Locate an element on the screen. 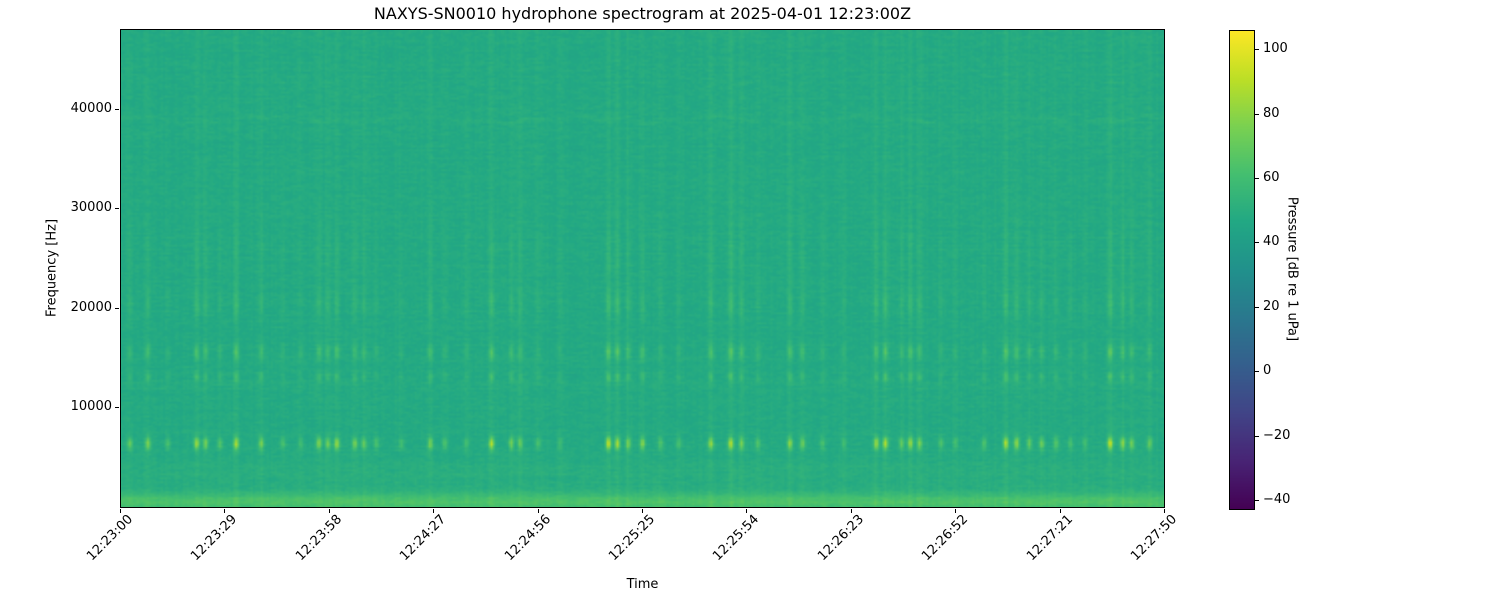  colorbar-tick-label: 40 is located at coordinates (1271, 241).